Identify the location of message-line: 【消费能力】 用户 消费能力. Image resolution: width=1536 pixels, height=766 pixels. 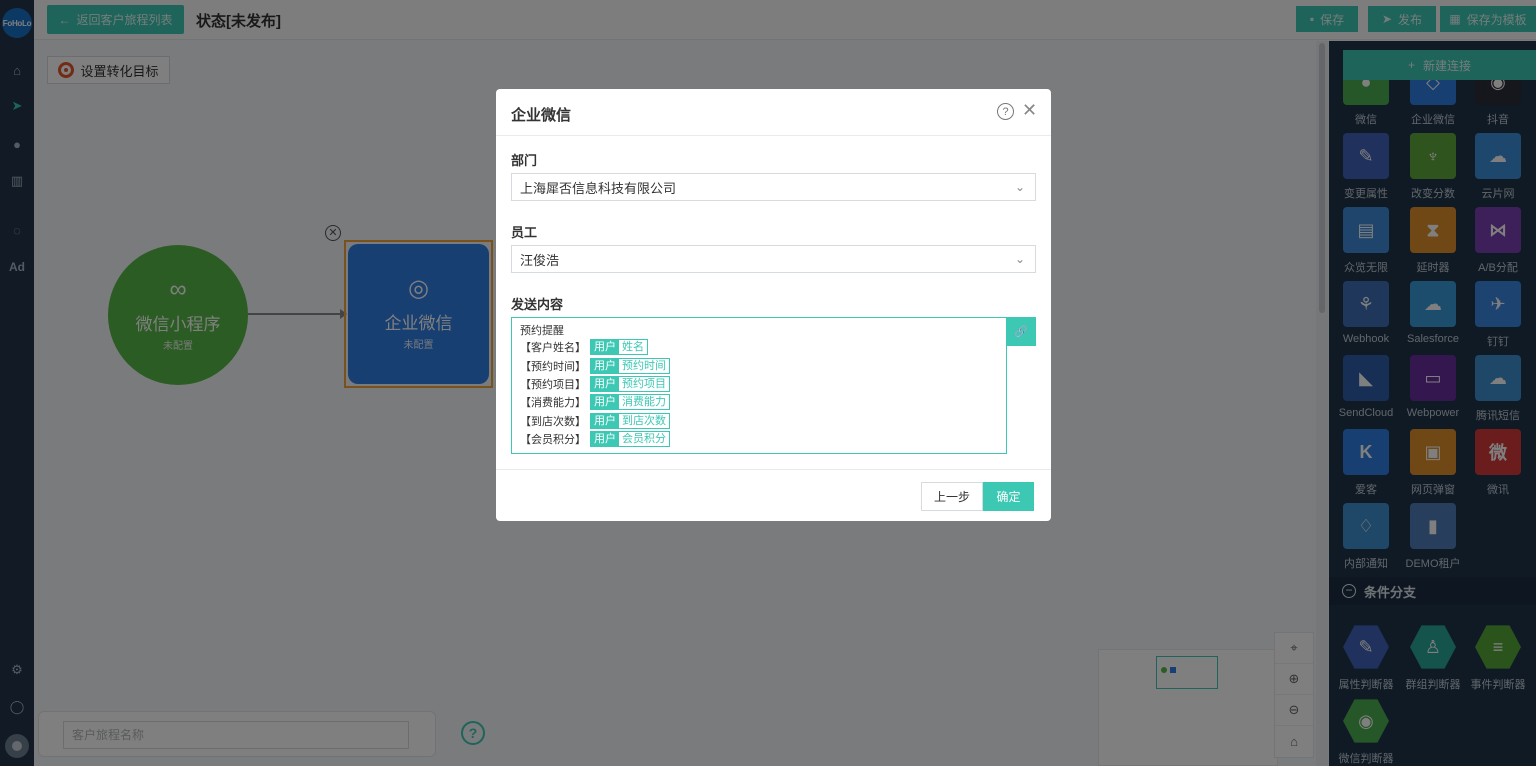
(759, 402).